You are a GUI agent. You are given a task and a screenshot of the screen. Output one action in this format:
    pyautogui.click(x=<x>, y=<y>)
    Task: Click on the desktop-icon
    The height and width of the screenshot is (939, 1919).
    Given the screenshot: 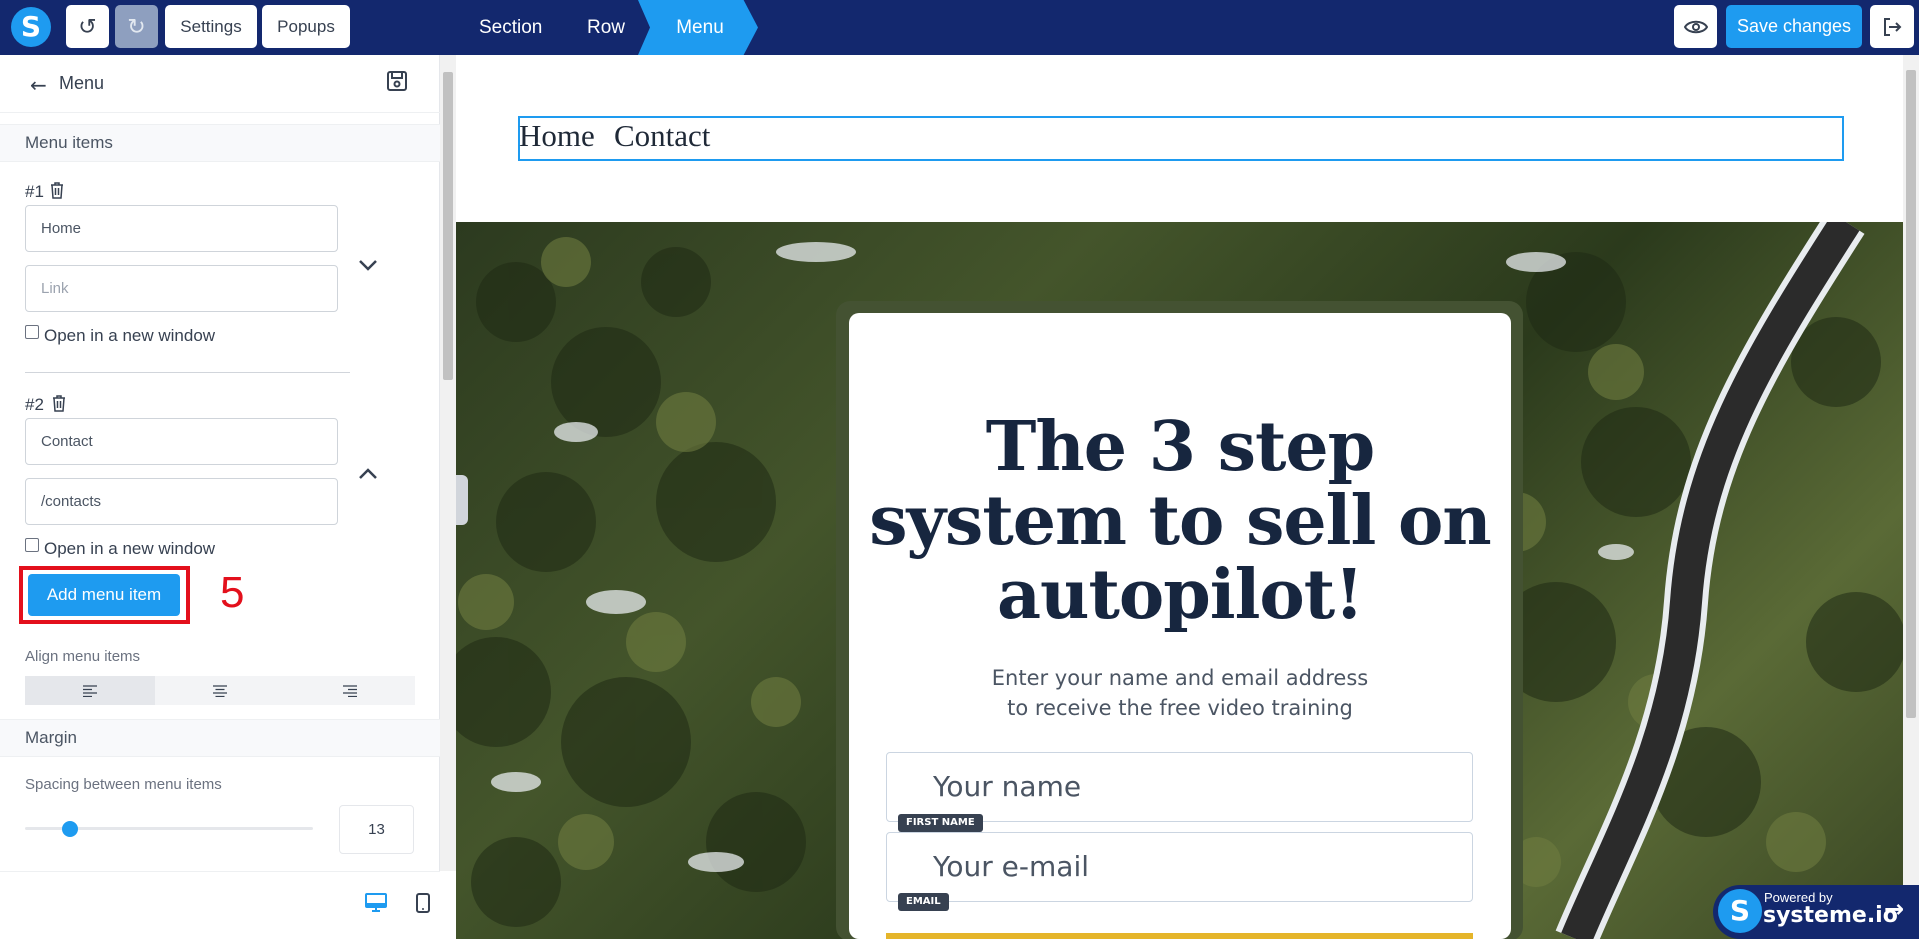 What is the action you would take?
    pyautogui.click(x=376, y=903)
    